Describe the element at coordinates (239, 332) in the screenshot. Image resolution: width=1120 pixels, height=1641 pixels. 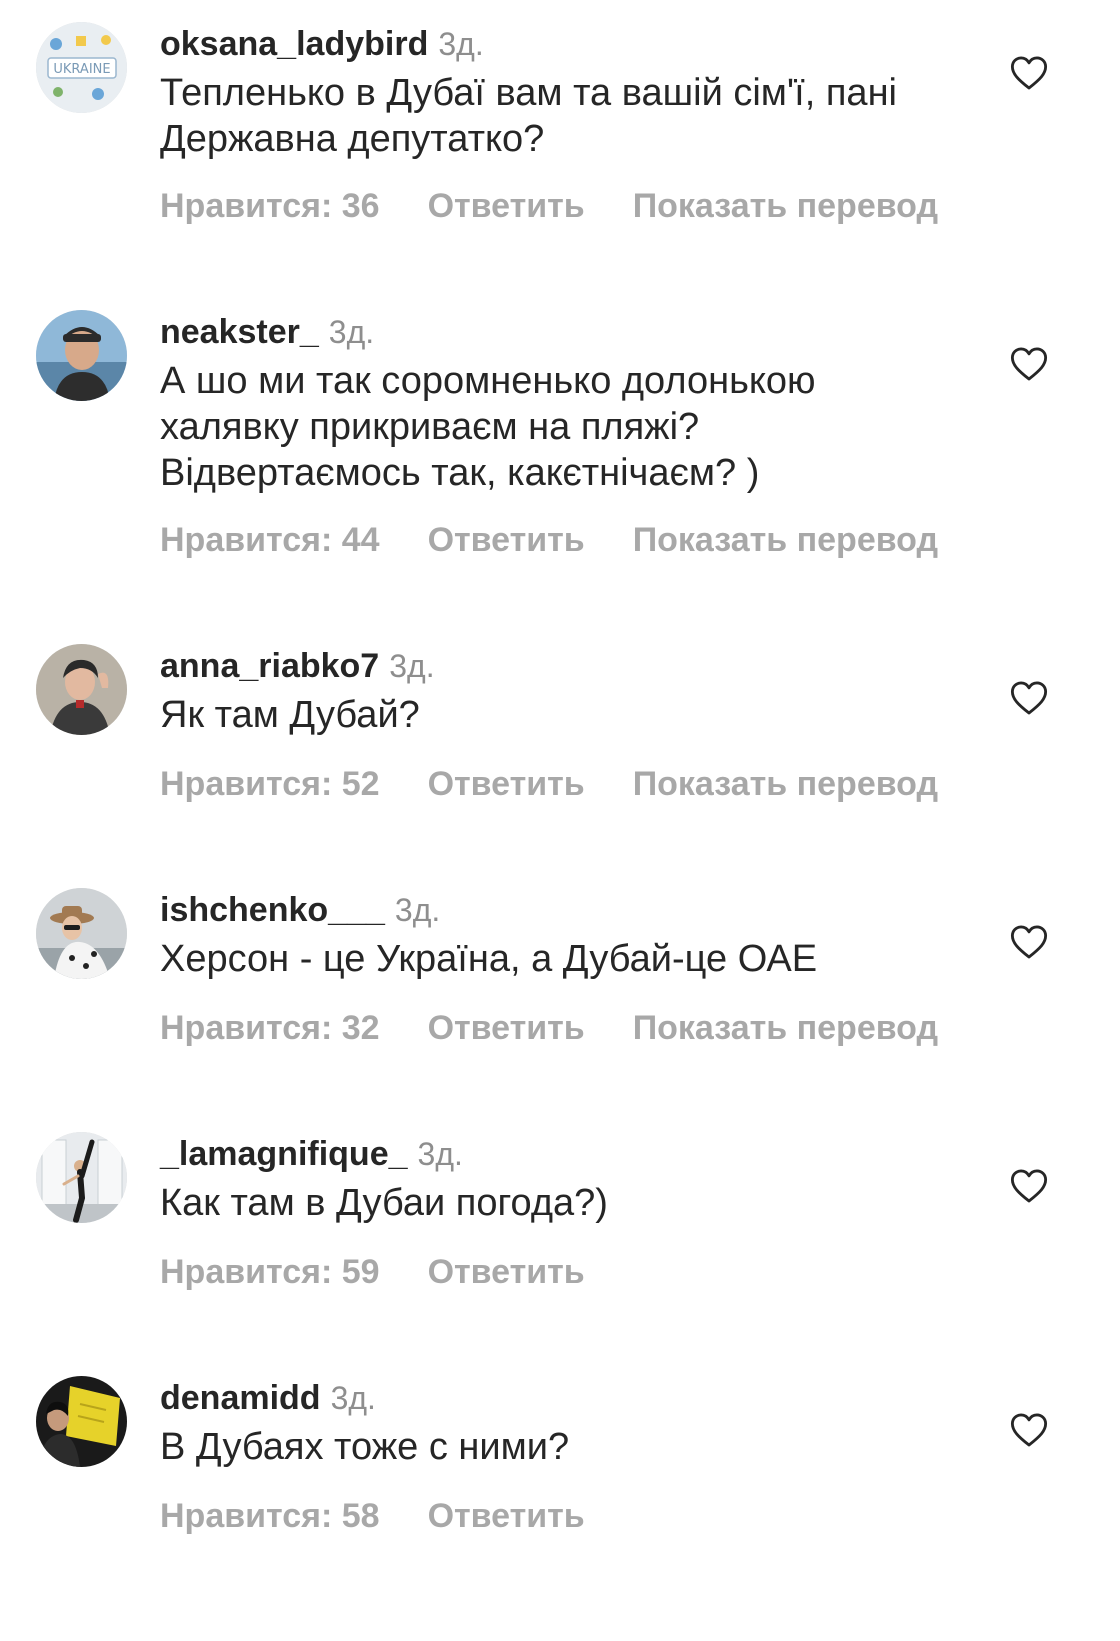
I see `username: neakster_` at that location.